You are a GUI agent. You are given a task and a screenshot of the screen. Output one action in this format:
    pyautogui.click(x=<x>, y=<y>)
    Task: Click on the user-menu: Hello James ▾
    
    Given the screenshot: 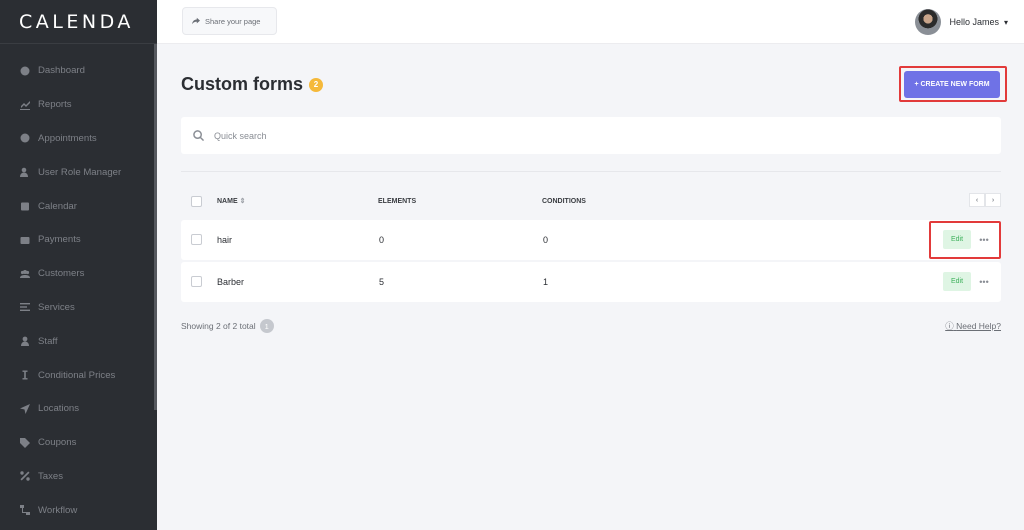 What is the action you would take?
    pyautogui.click(x=961, y=22)
    